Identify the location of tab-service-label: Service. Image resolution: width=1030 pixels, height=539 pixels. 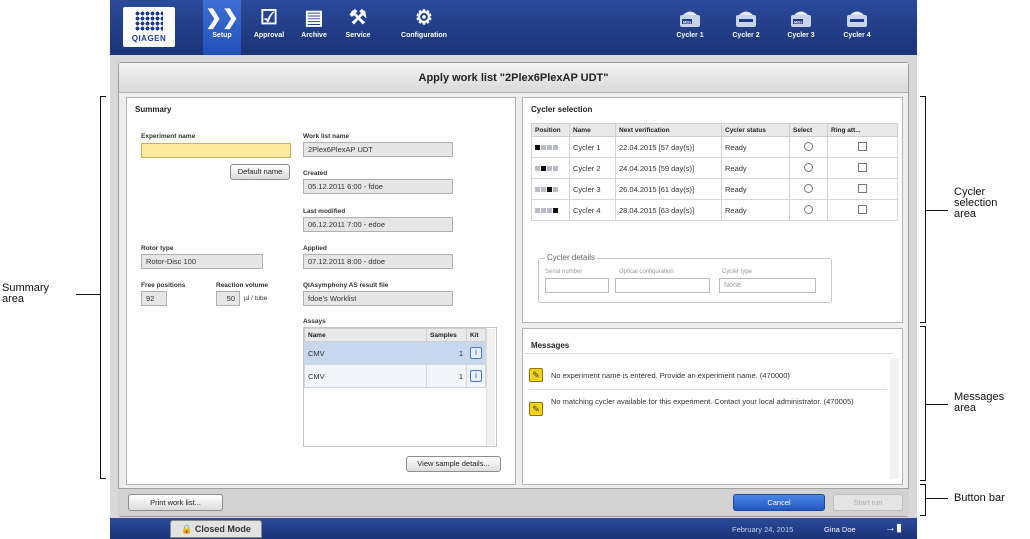
(358, 35).